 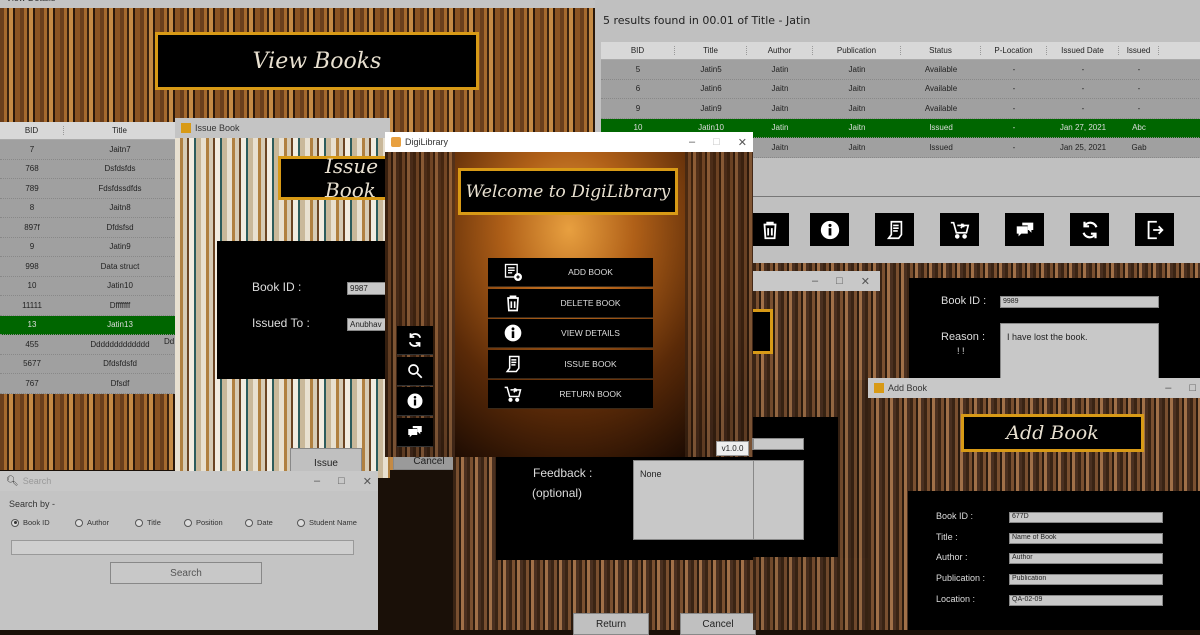 What do you see at coordinates (182, 547) in the screenshot?
I see `search-input` at bounding box center [182, 547].